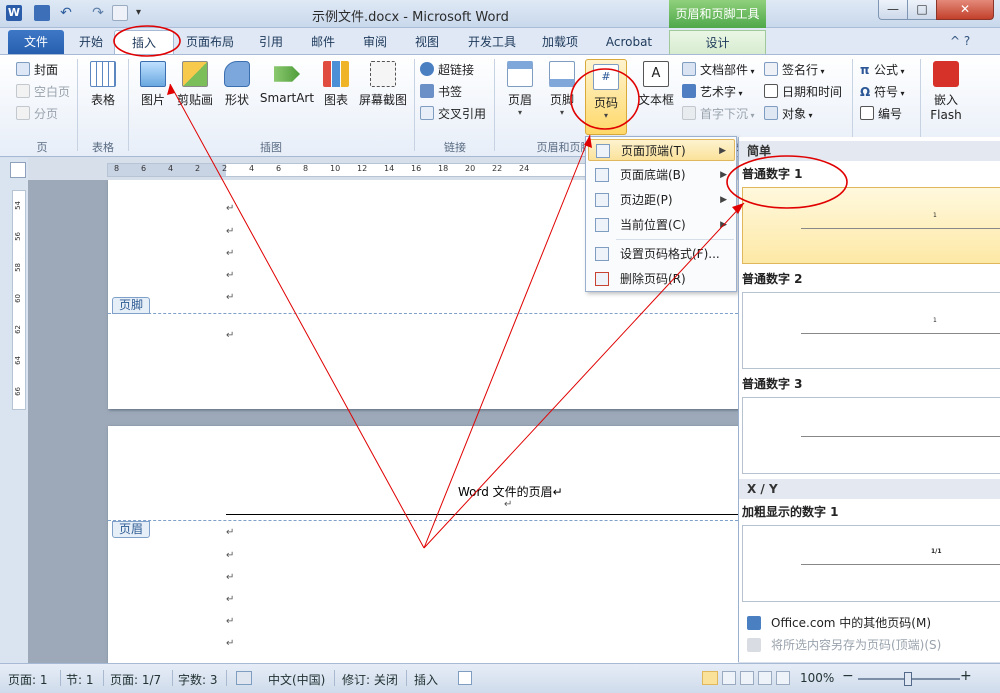 The width and height of the screenshot is (1000, 693). I want to click on zoom-slider-thumb, so click(908, 679).